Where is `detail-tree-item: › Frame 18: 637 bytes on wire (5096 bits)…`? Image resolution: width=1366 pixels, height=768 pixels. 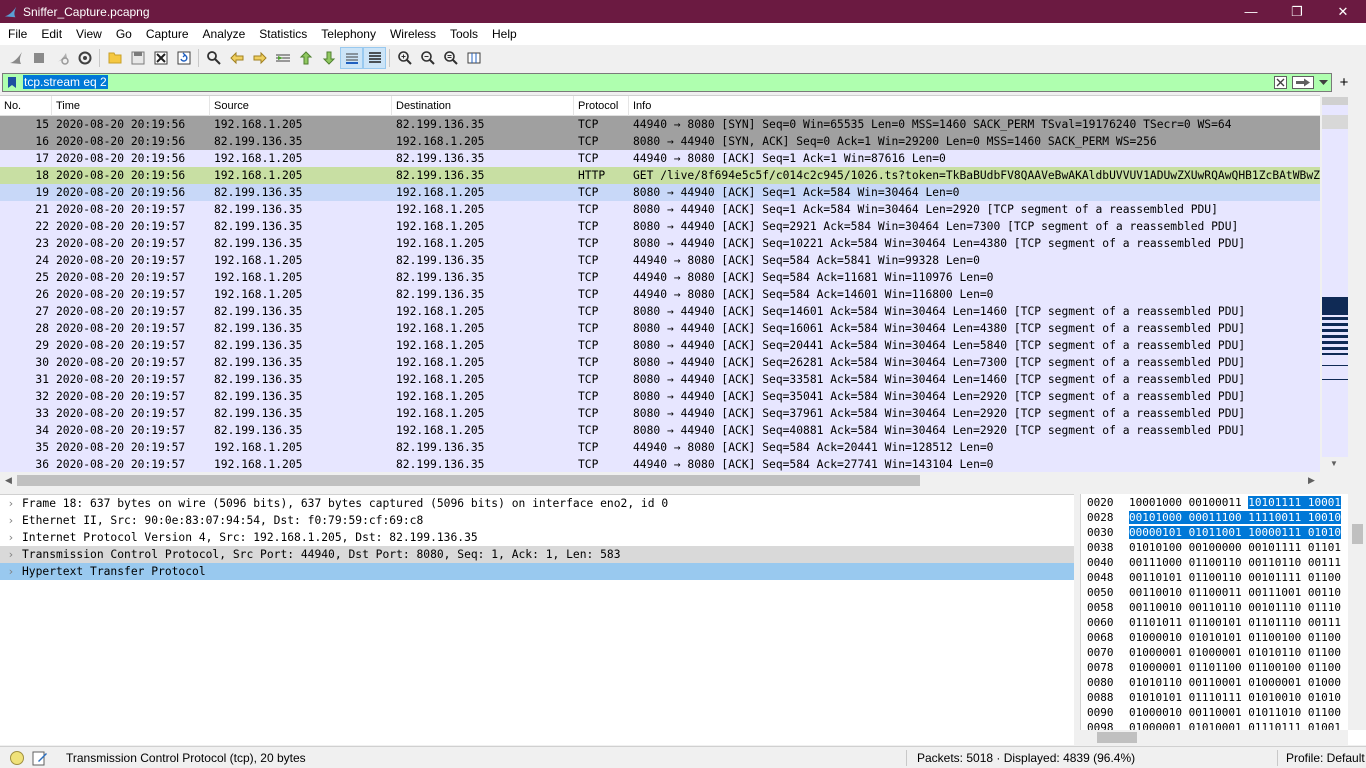
detail-tree-item: › Frame 18: 637 bytes on wire (5096 bits)… is located at coordinates (537, 503).